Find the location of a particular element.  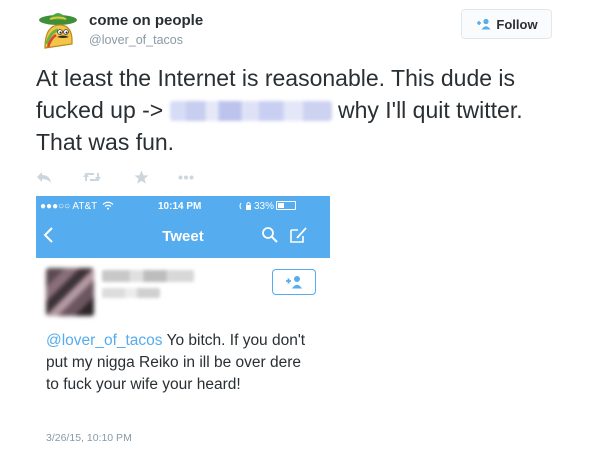

compose-button is located at coordinates (299, 237).